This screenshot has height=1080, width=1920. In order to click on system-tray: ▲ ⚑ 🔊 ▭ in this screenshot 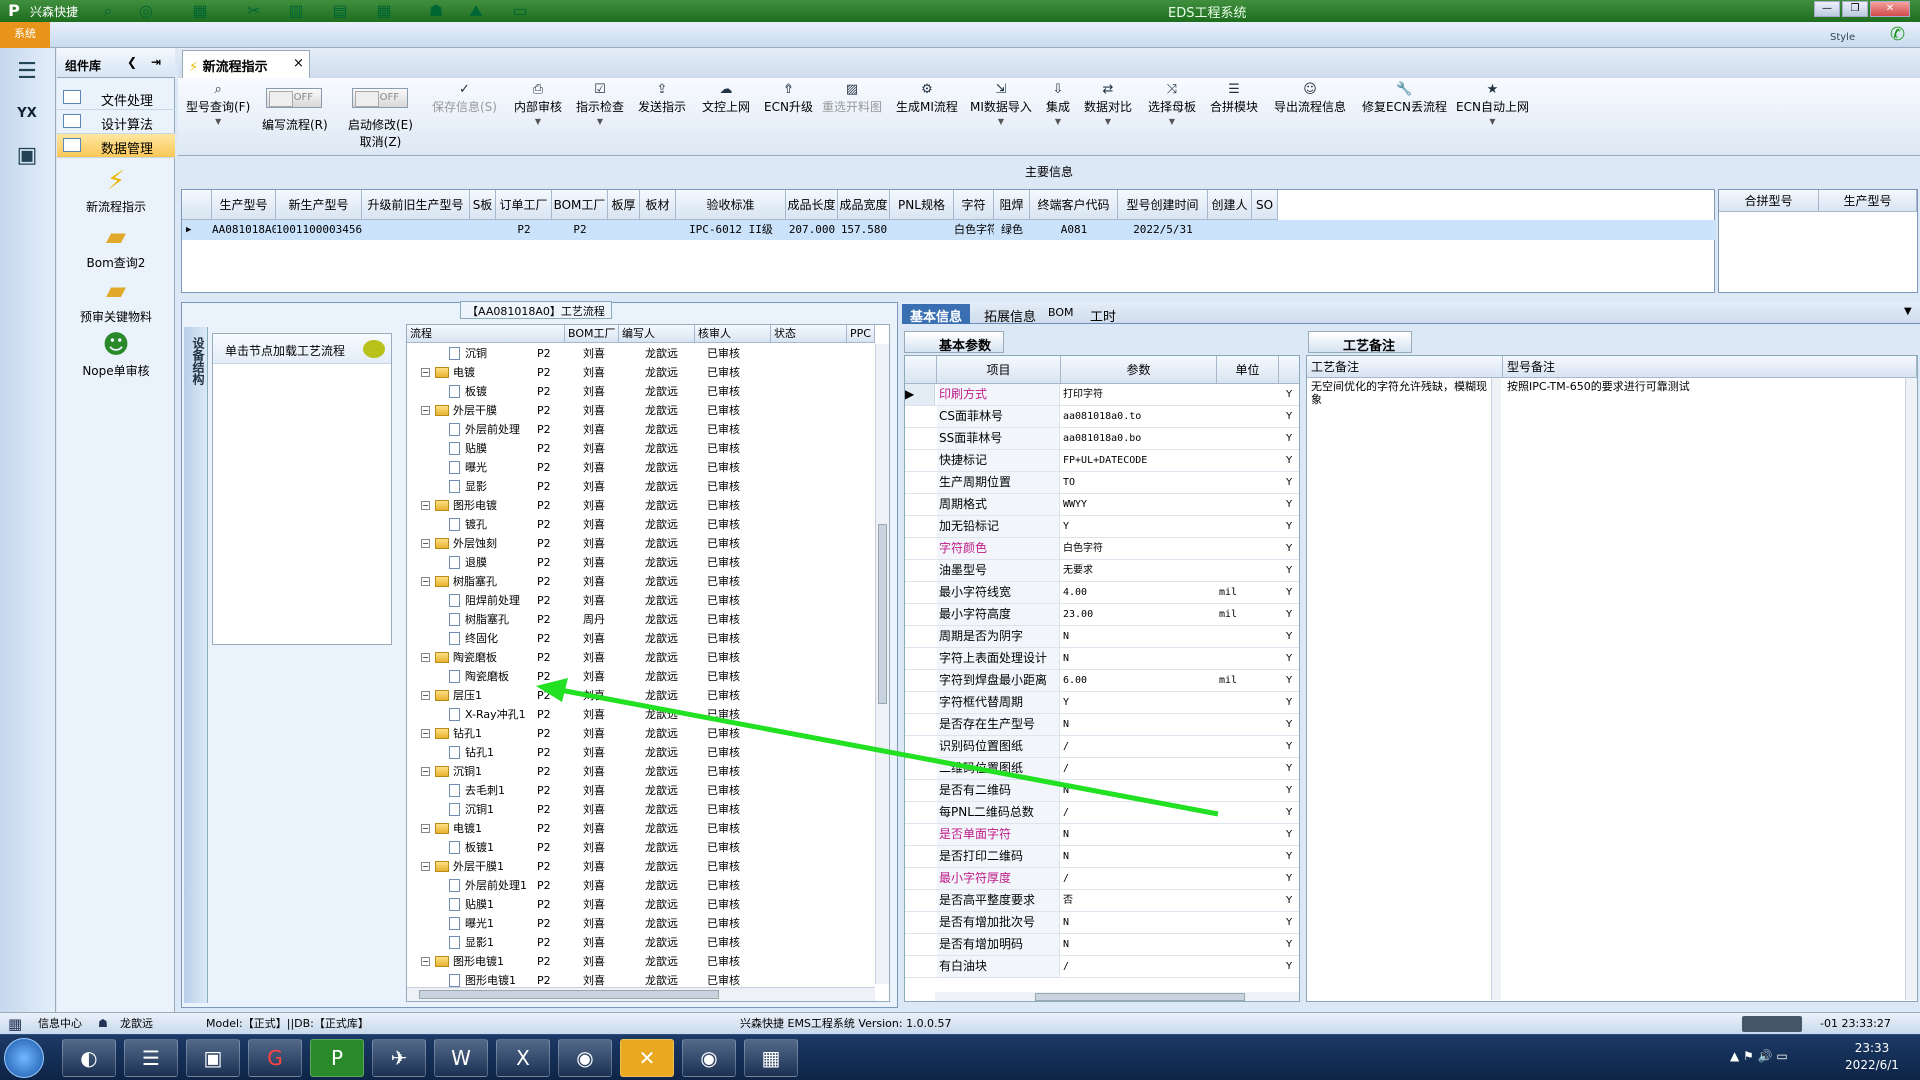, I will do `click(1759, 1056)`.